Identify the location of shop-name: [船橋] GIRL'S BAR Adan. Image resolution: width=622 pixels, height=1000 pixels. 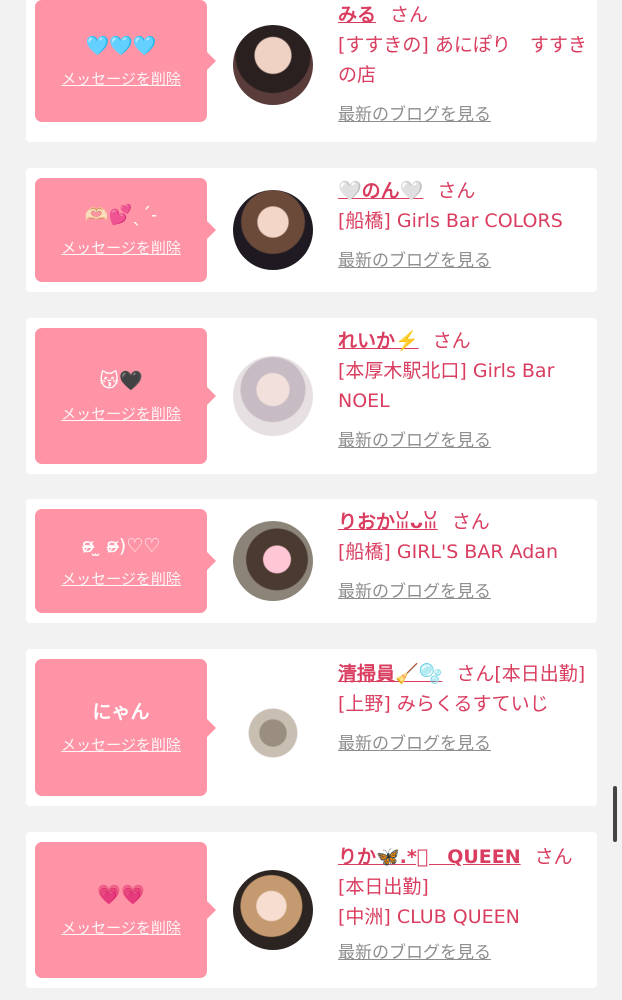
(448, 552).